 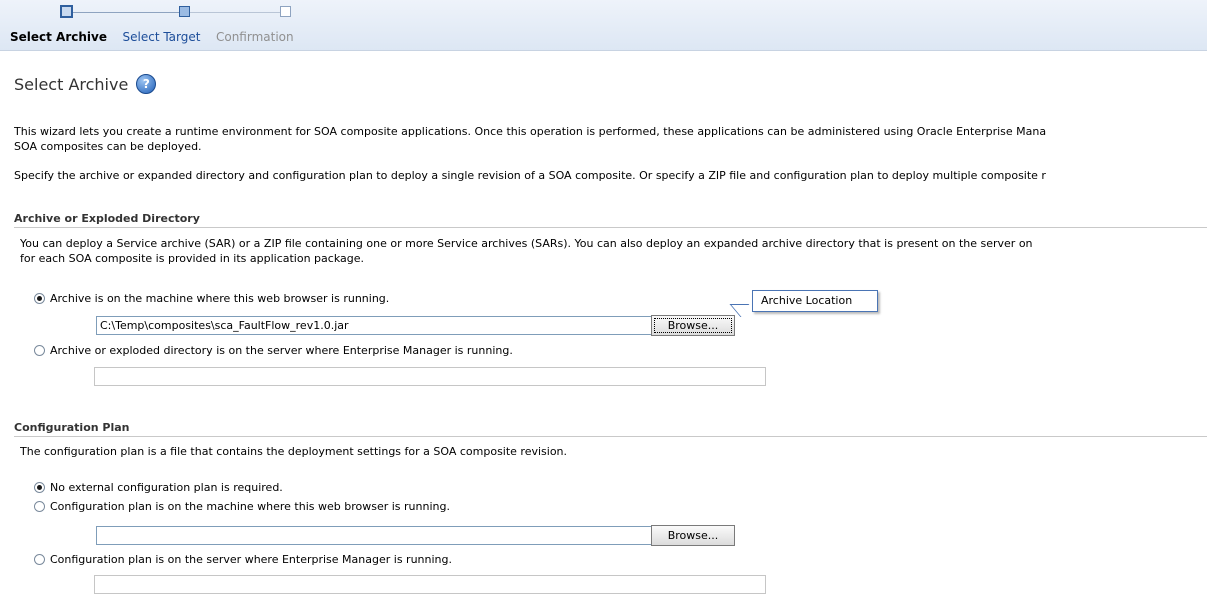 I want to click on archive-local-path-input, so click(x=374, y=325).